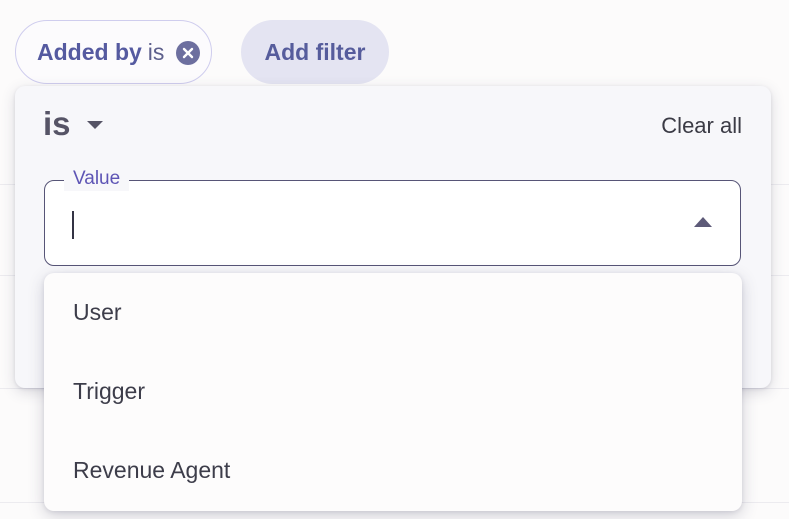  Describe the element at coordinates (156, 51) in the screenshot. I see `filter-chip-operator: is` at that location.